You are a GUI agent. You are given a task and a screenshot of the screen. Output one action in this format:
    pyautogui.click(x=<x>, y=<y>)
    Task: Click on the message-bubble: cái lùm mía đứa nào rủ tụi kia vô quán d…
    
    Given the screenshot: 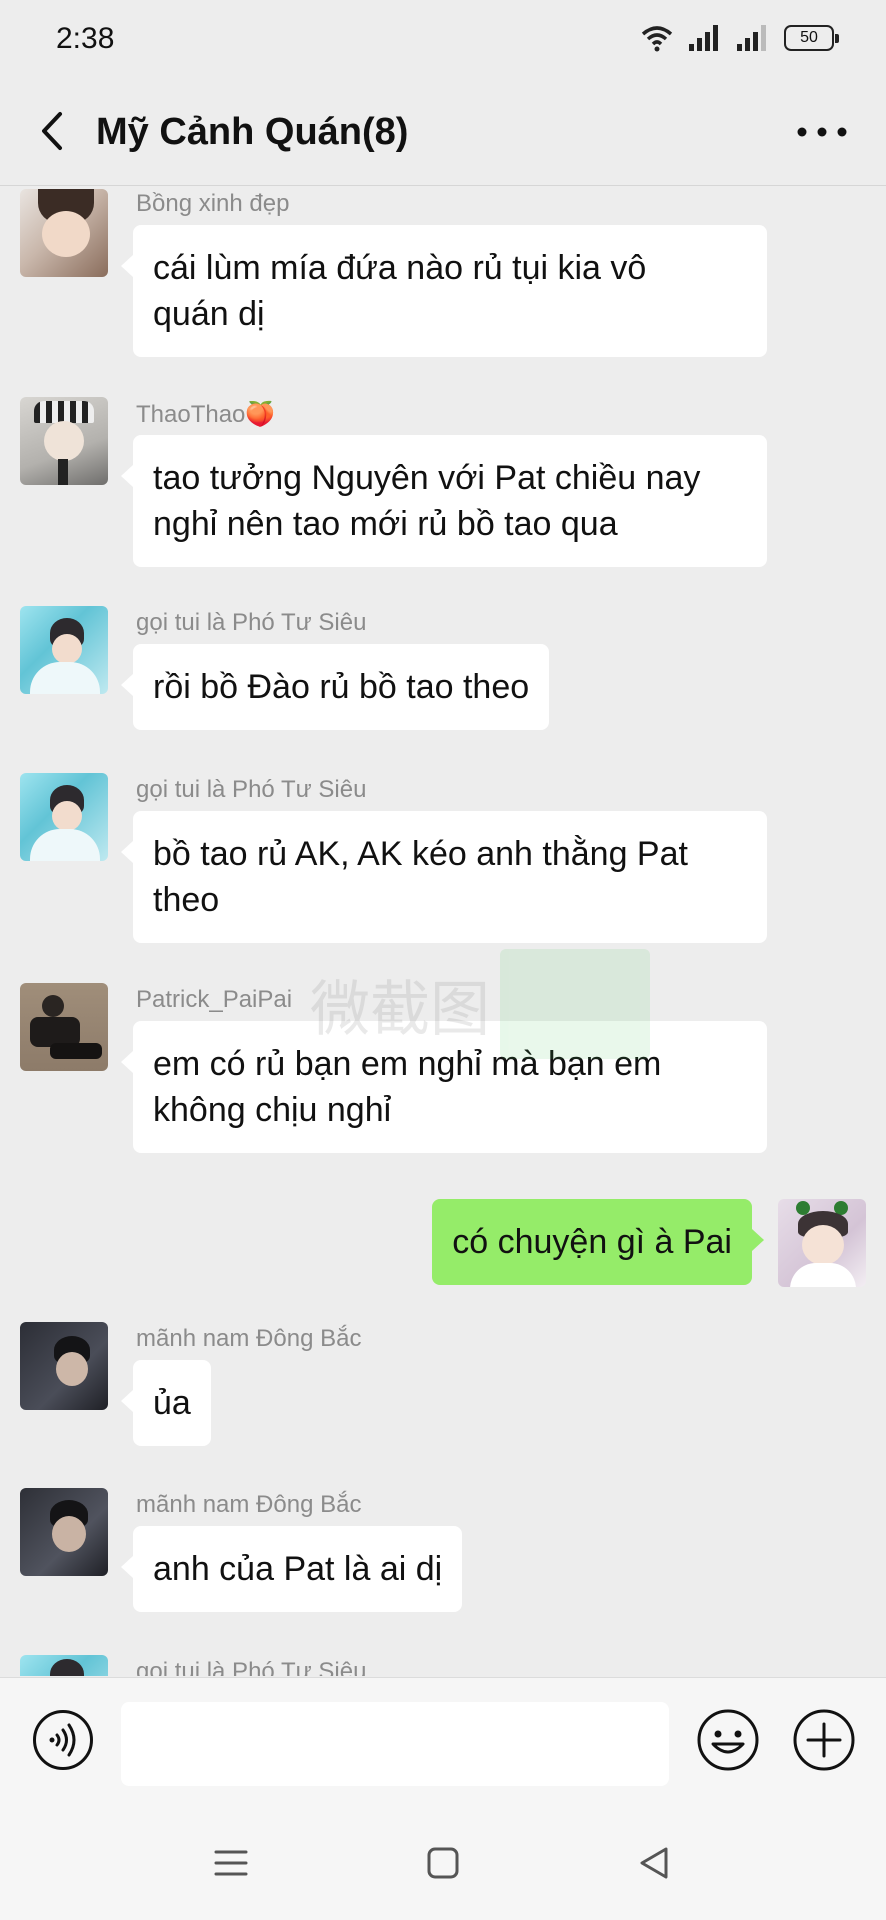 What is the action you would take?
    pyautogui.click(x=444, y=291)
    